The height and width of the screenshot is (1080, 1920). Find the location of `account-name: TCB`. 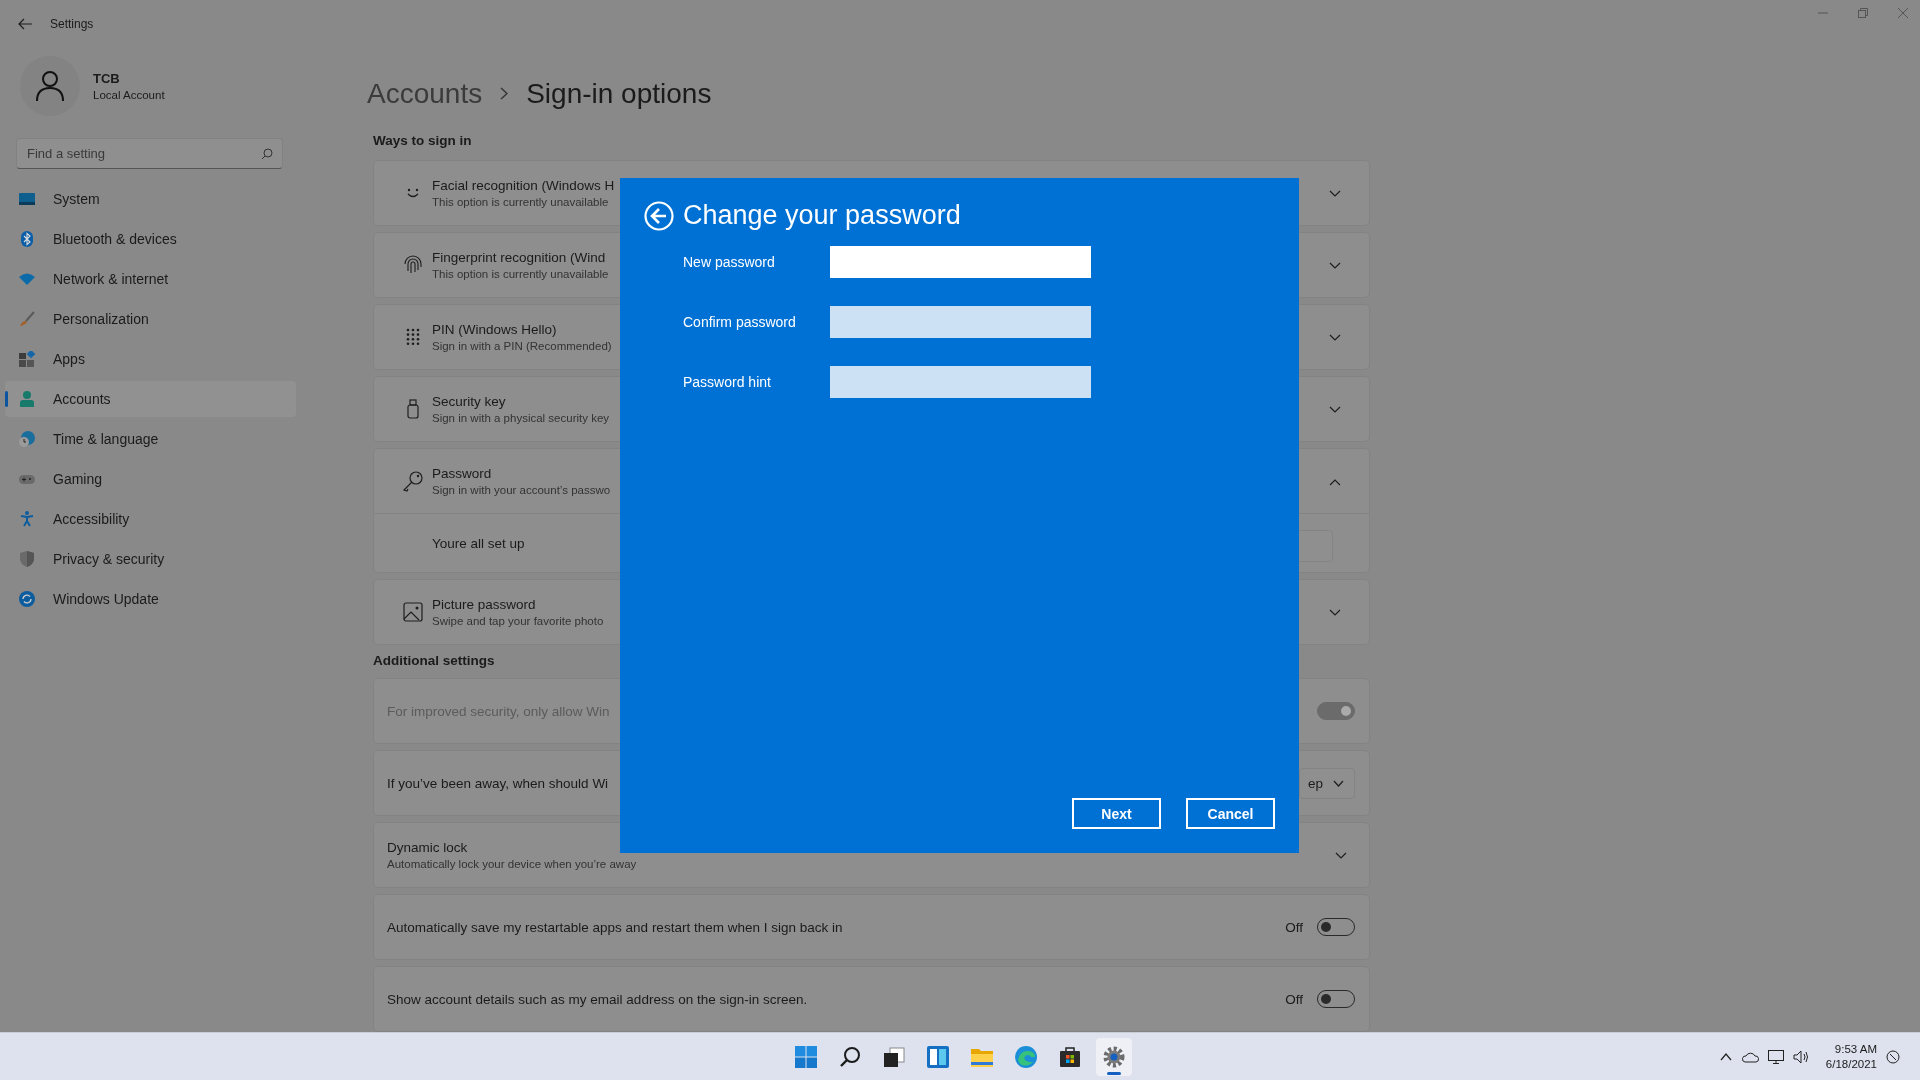

account-name: TCB is located at coordinates (107, 78).